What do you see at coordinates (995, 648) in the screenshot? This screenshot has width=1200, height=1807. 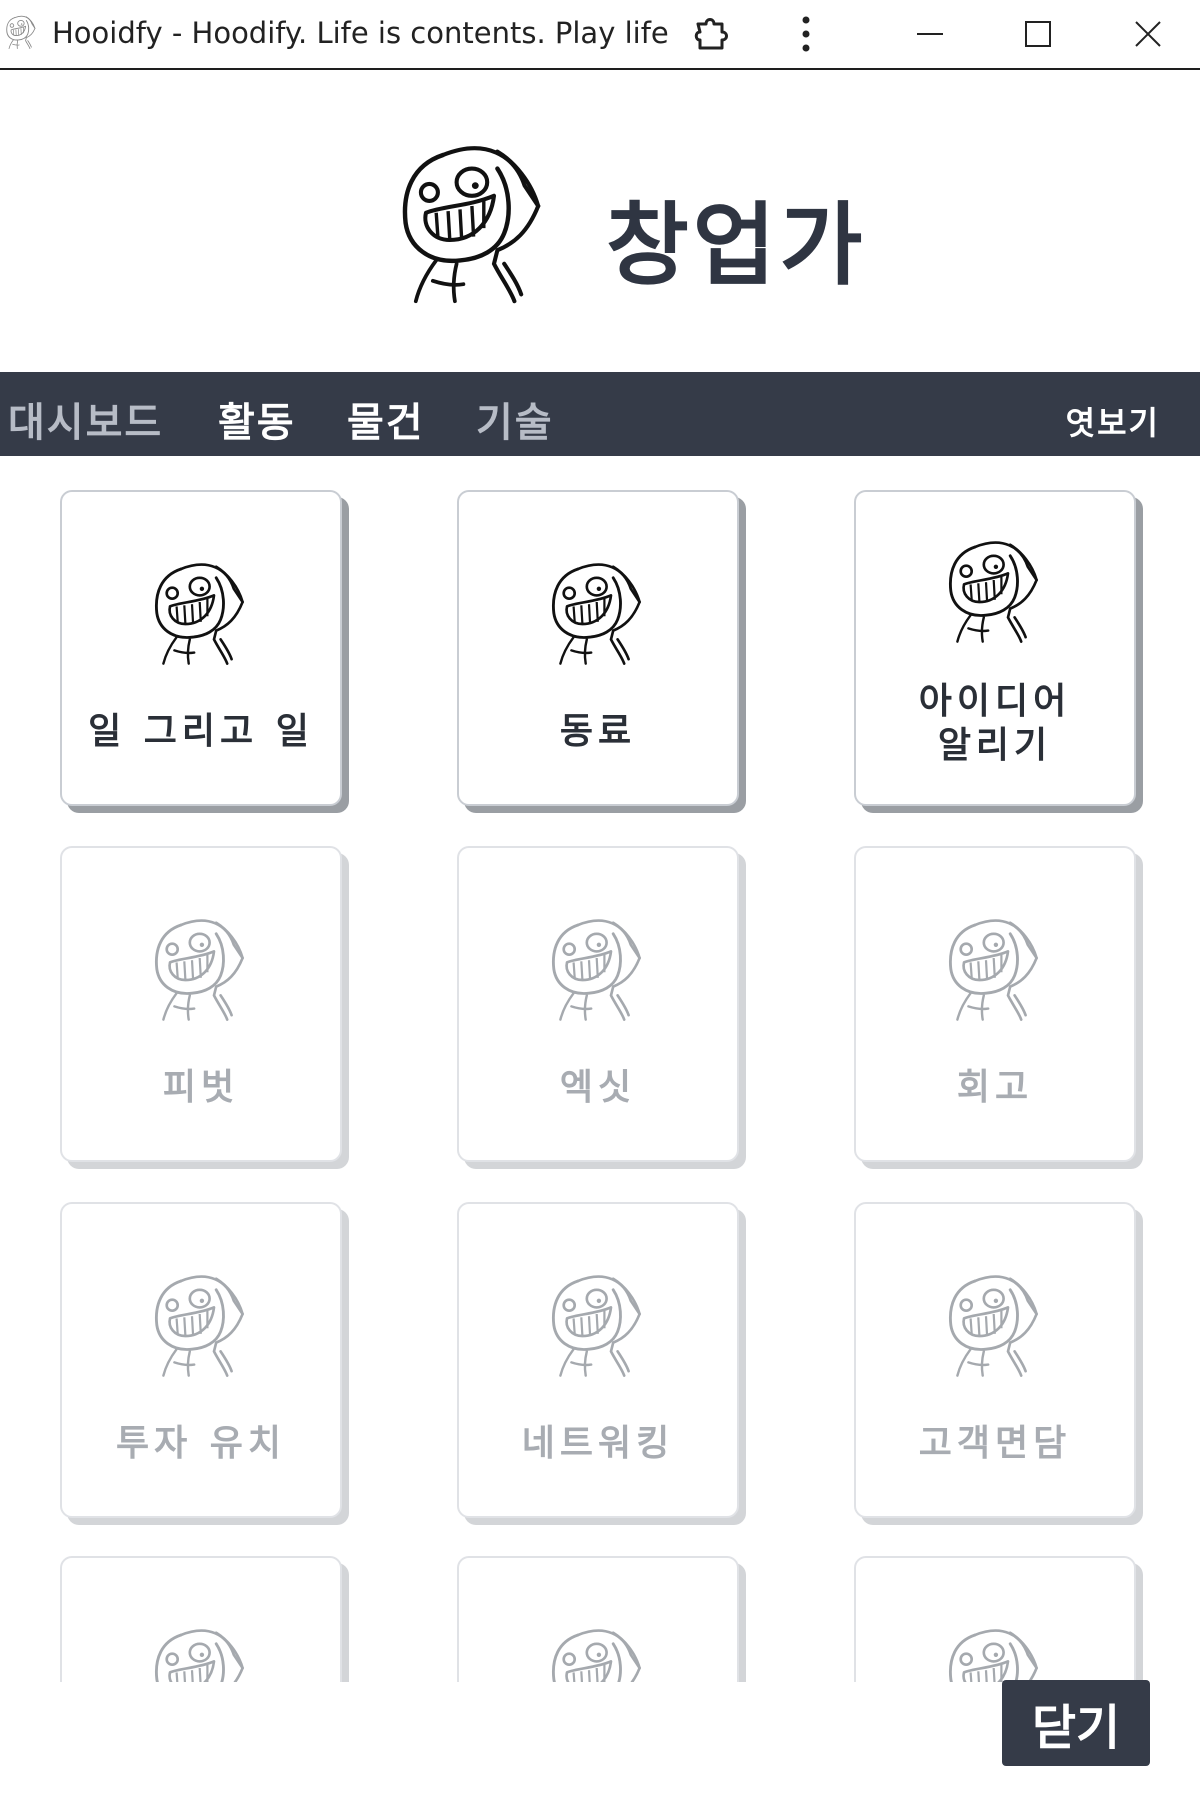 I see `activity-card: 아이디어 알리기` at bounding box center [995, 648].